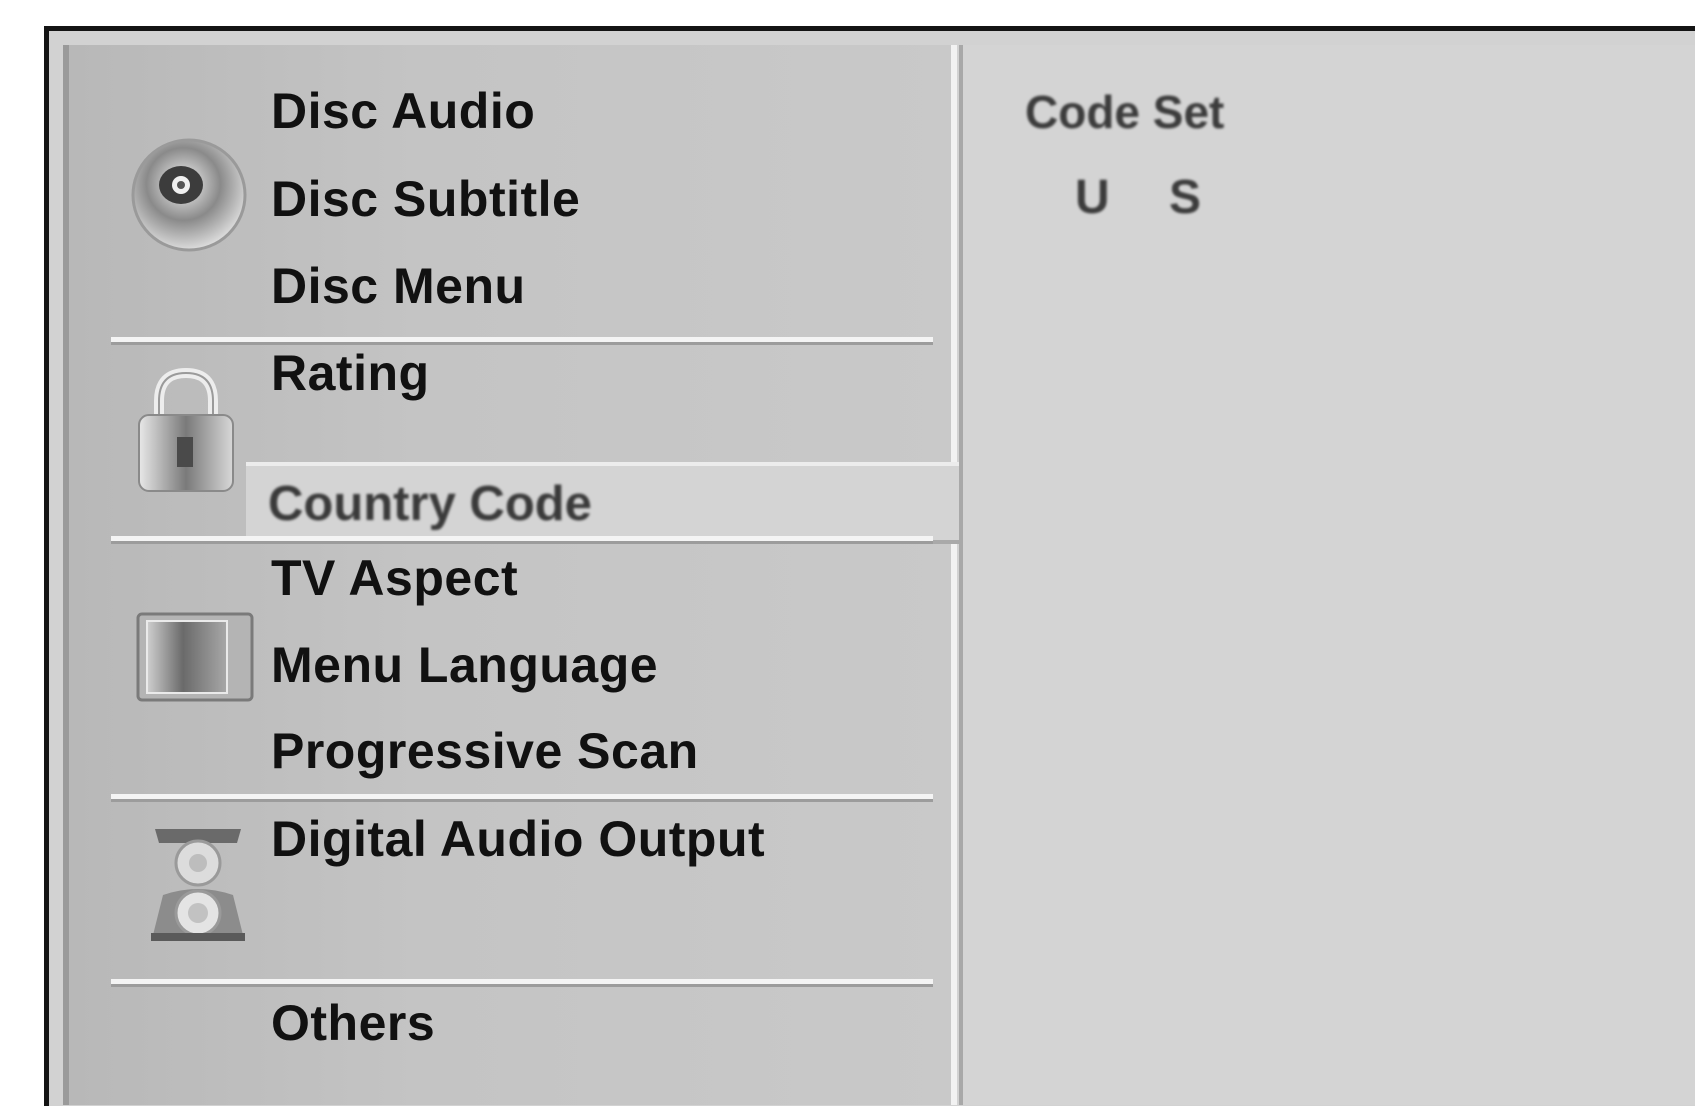 This screenshot has height=1106, width=1695. Describe the element at coordinates (198, 885) in the screenshot. I see `speaker-icon` at that location.